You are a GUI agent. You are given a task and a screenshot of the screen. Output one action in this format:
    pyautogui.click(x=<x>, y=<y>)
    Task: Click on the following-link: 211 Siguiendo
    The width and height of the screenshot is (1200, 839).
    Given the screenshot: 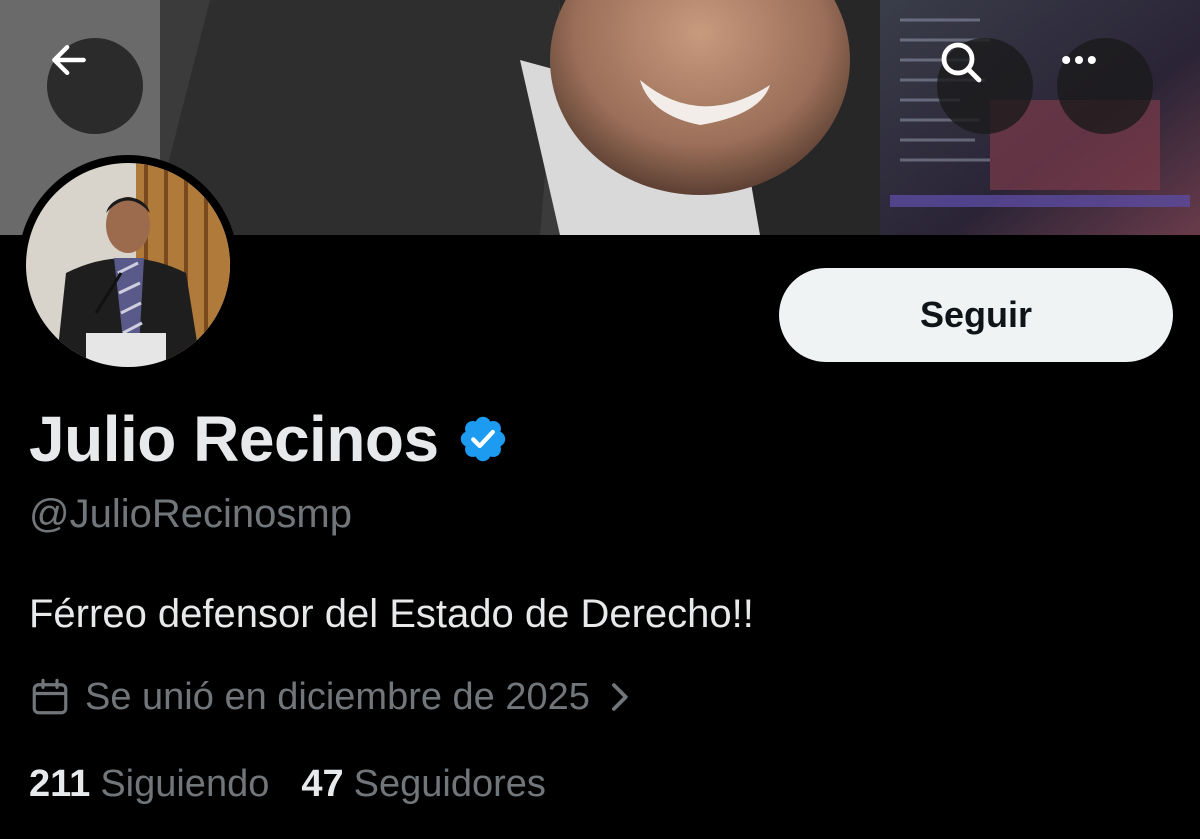 What is the action you would take?
    pyautogui.click(x=149, y=784)
    